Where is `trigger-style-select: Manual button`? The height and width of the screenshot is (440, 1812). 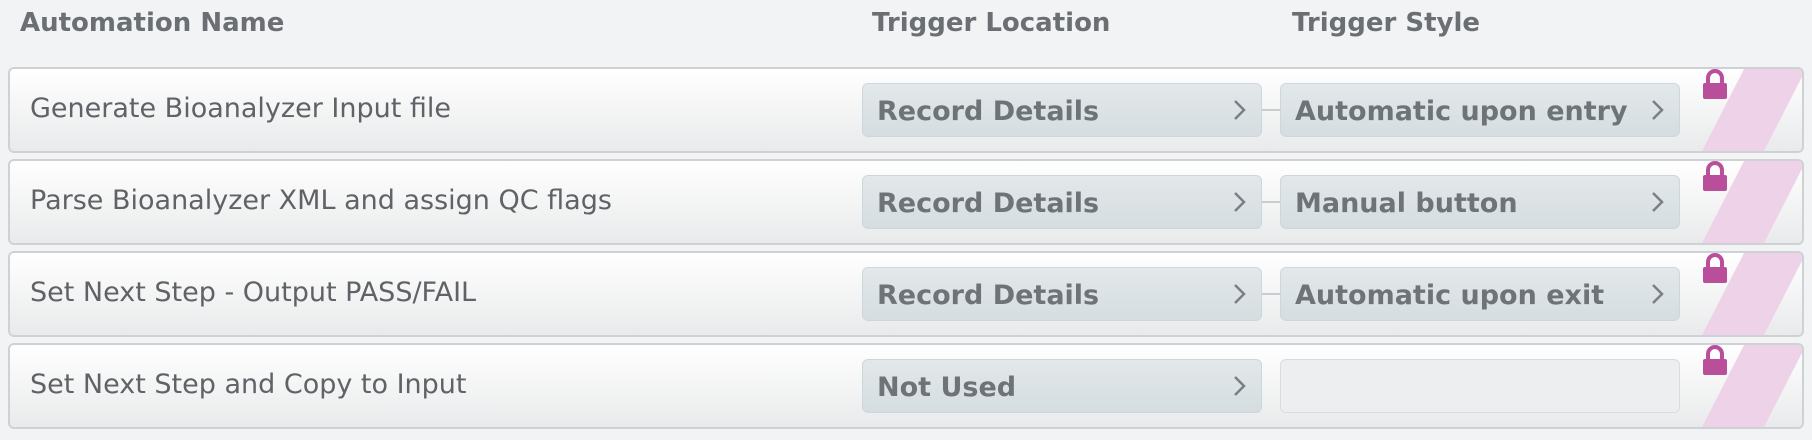 trigger-style-select: Manual button is located at coordinates (1480, 202).